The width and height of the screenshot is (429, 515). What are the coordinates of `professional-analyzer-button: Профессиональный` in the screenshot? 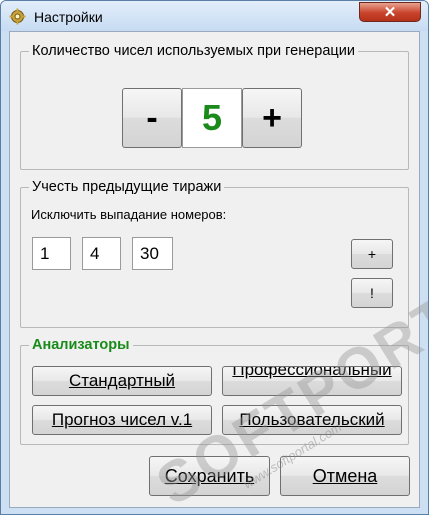 It's located at (312, 381).